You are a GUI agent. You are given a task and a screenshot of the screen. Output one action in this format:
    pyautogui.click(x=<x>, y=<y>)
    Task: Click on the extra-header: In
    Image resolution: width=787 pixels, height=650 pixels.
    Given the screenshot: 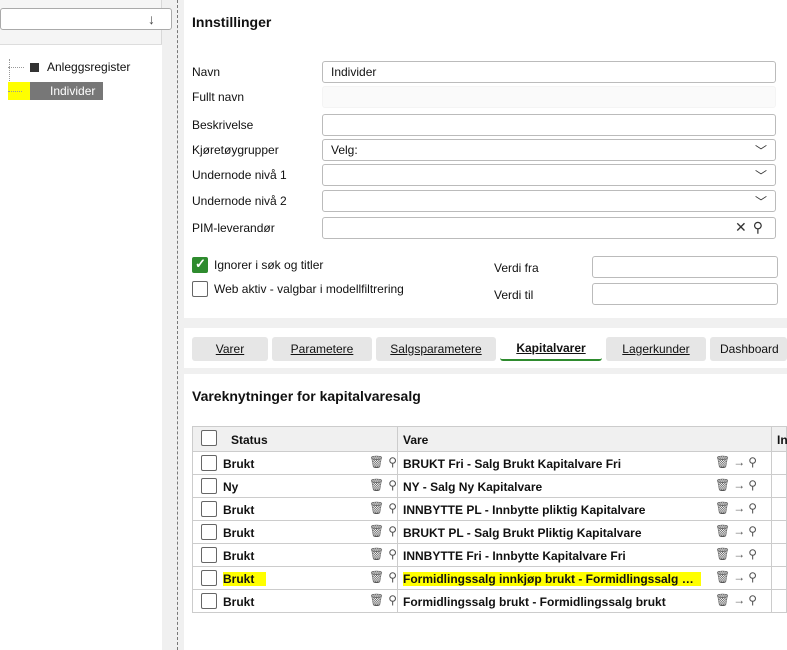 What is the action you would take?
    pyautogui.click(x=782, y=440)
    